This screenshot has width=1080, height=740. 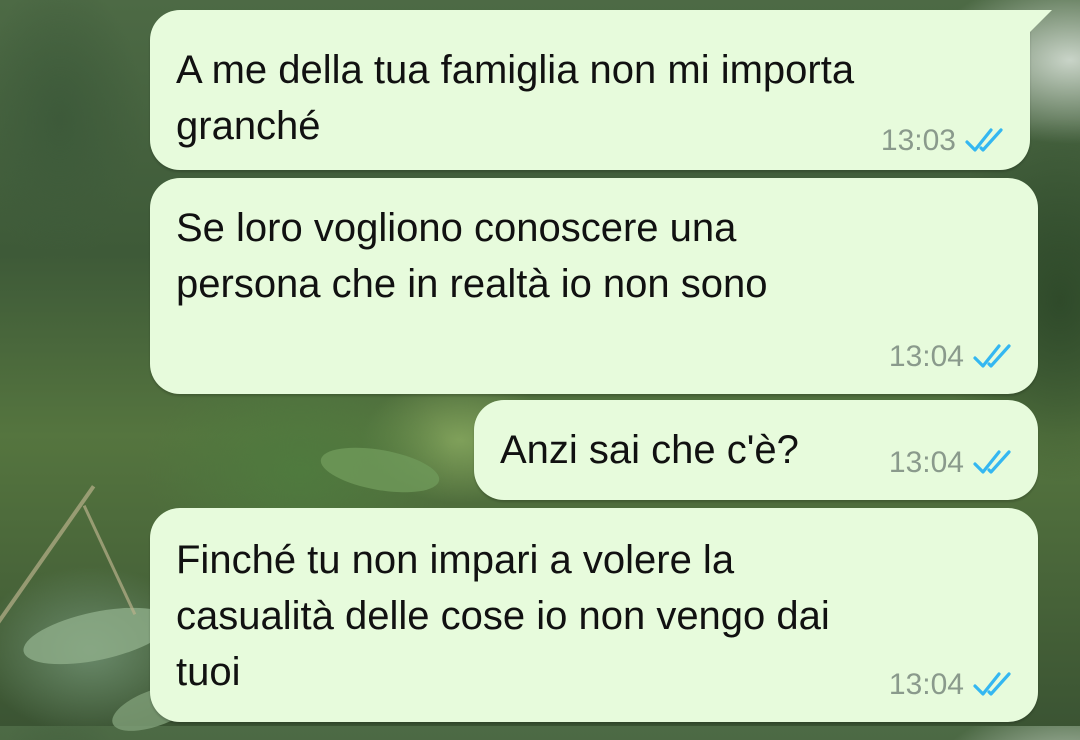 What do you see at coordinates (918, 140) in the screenshot?
I see `message-time: 13:03` at bounding box center [918, 140].